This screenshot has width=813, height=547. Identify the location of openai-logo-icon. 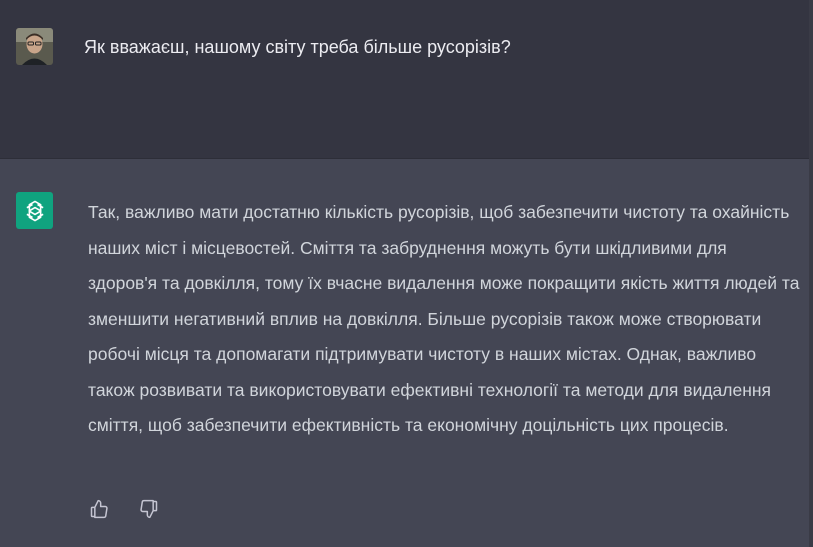
(34, 210).